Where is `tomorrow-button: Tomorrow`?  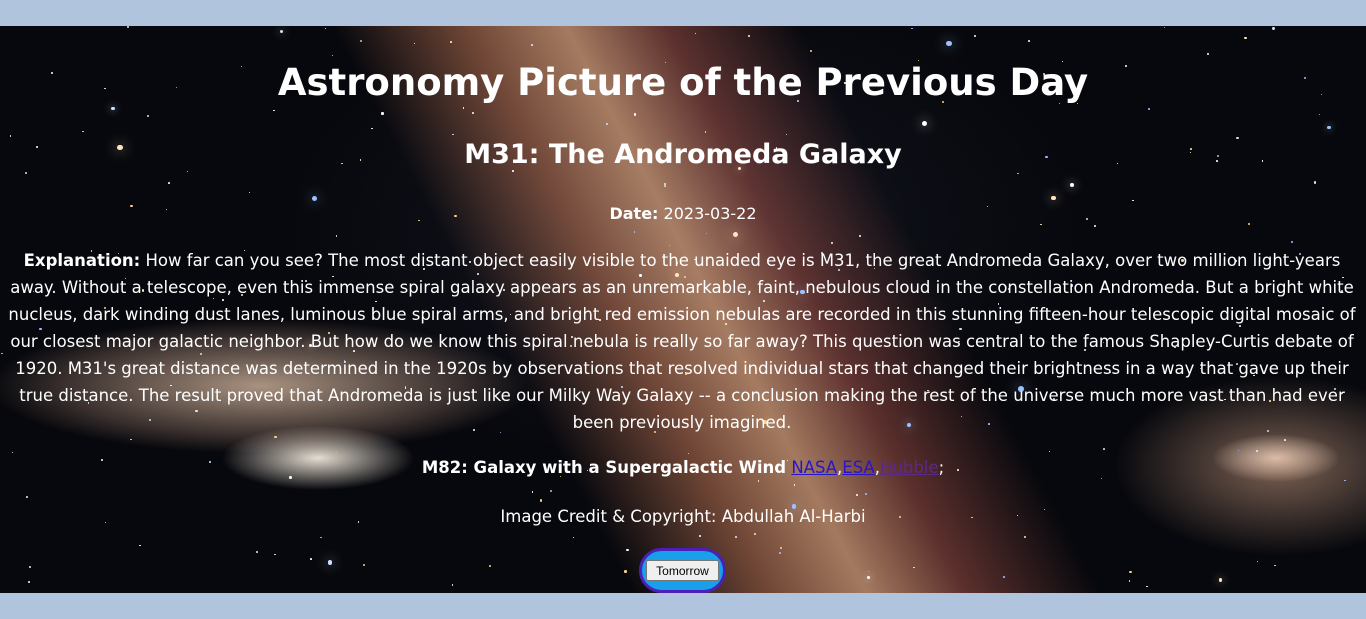
tomorrow-button: Tomorrow is located at coordinates (682, 570).